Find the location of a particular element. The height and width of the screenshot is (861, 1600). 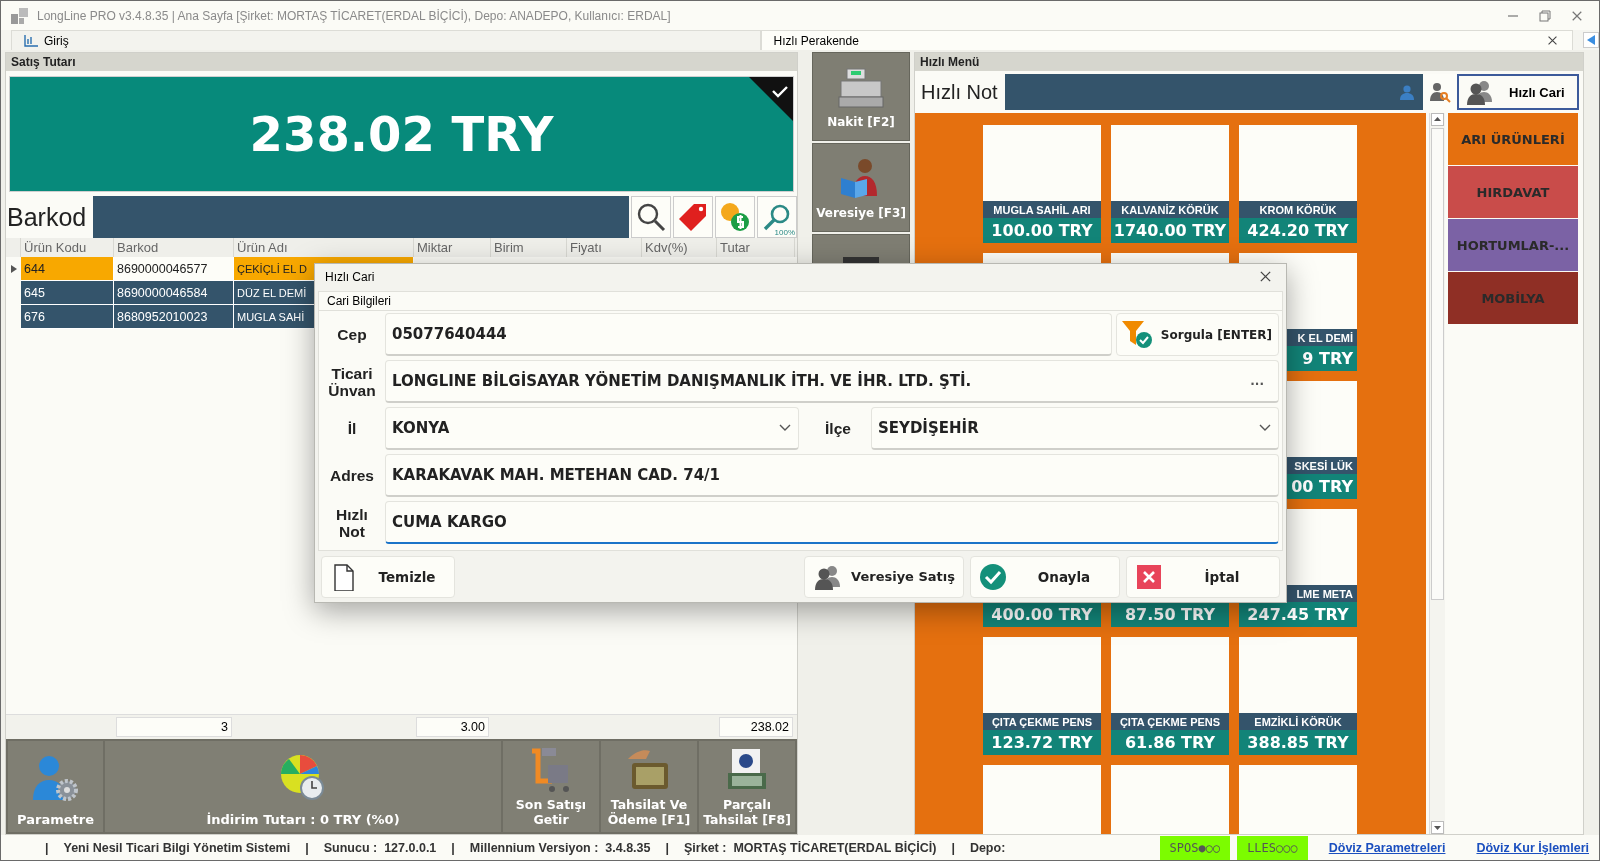

magnifier-icon is located at coordinates (777, 217).